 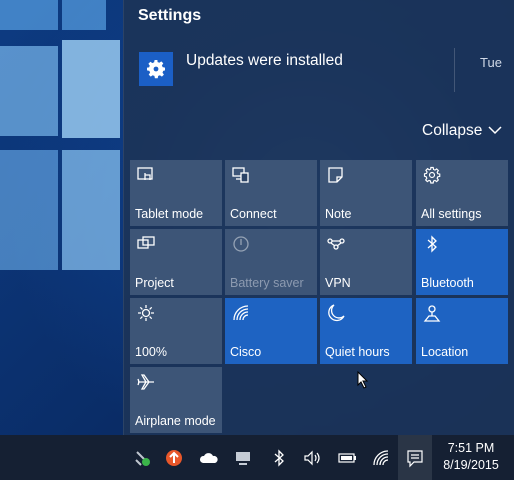 What do you see at coordinates (174, 458) in the screenshot?
I see `up-arrow-app-icon` at bounding box center [174, 458].